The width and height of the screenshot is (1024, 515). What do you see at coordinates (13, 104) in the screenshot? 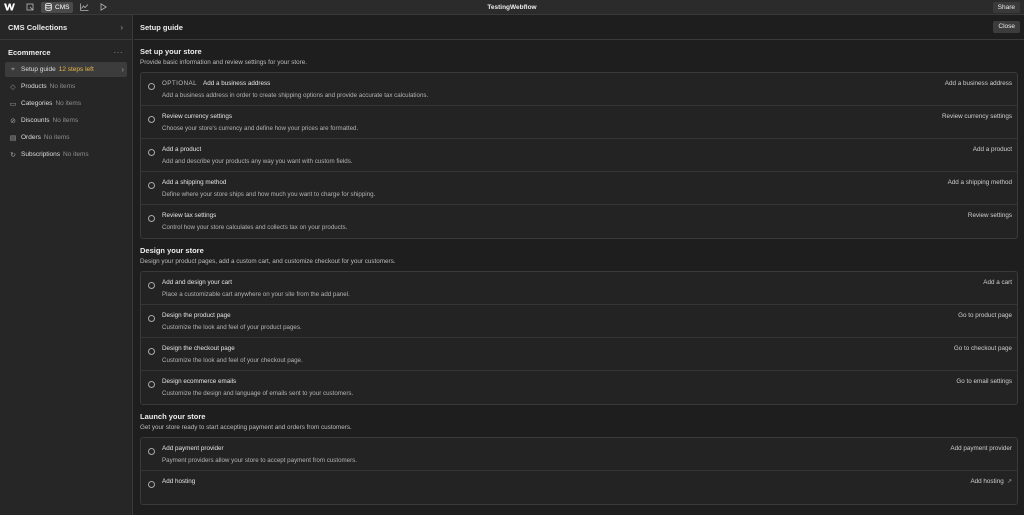
I see `folder-icon: ▭` at bounding box center [13, 104].